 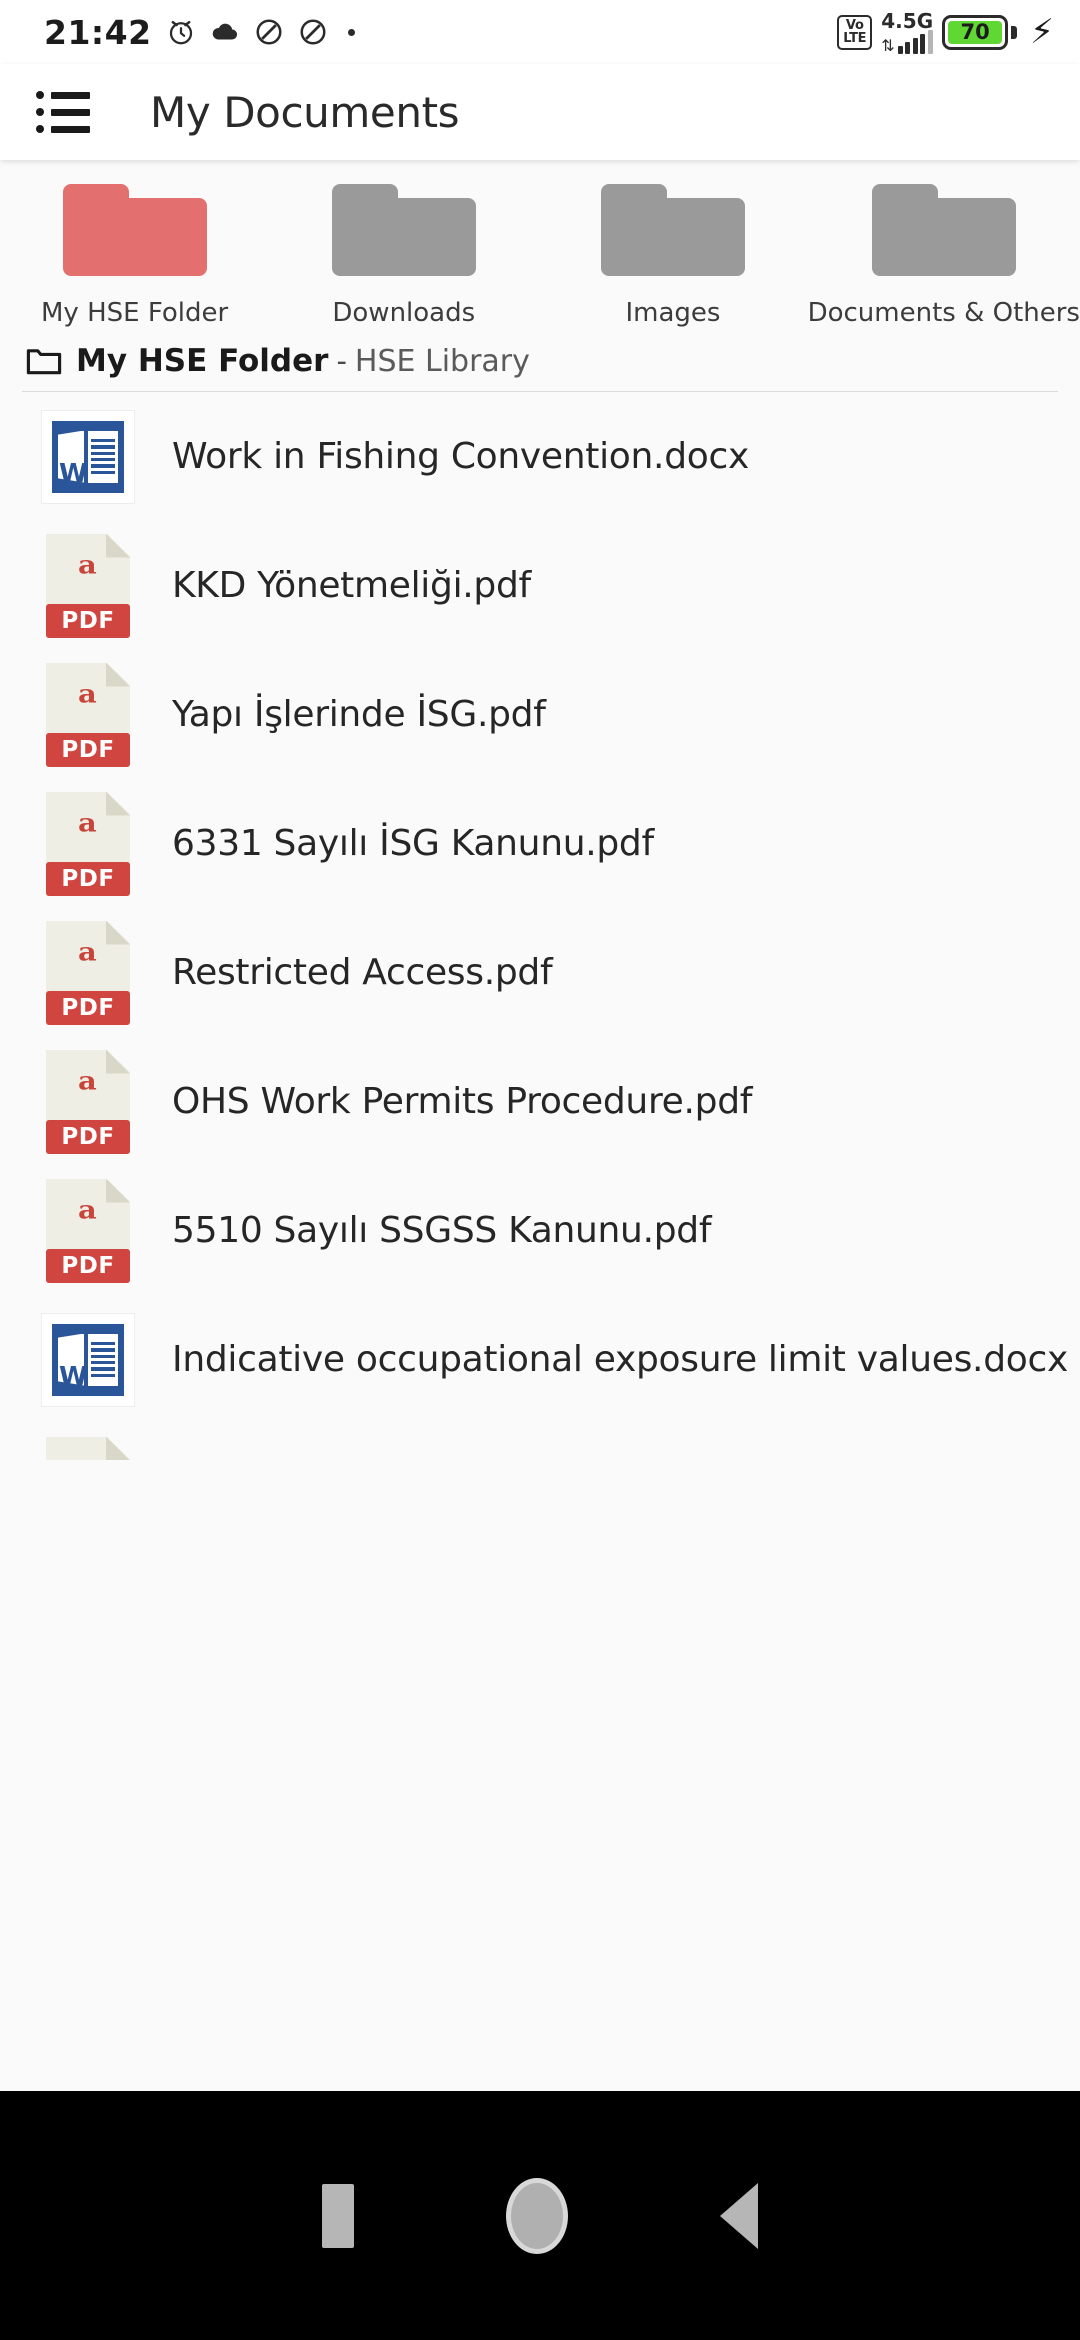 What do you see at coordinates (540, 112) in the screenshot?
I see `app-bar: My Documents` at bounding box center [540, 112].